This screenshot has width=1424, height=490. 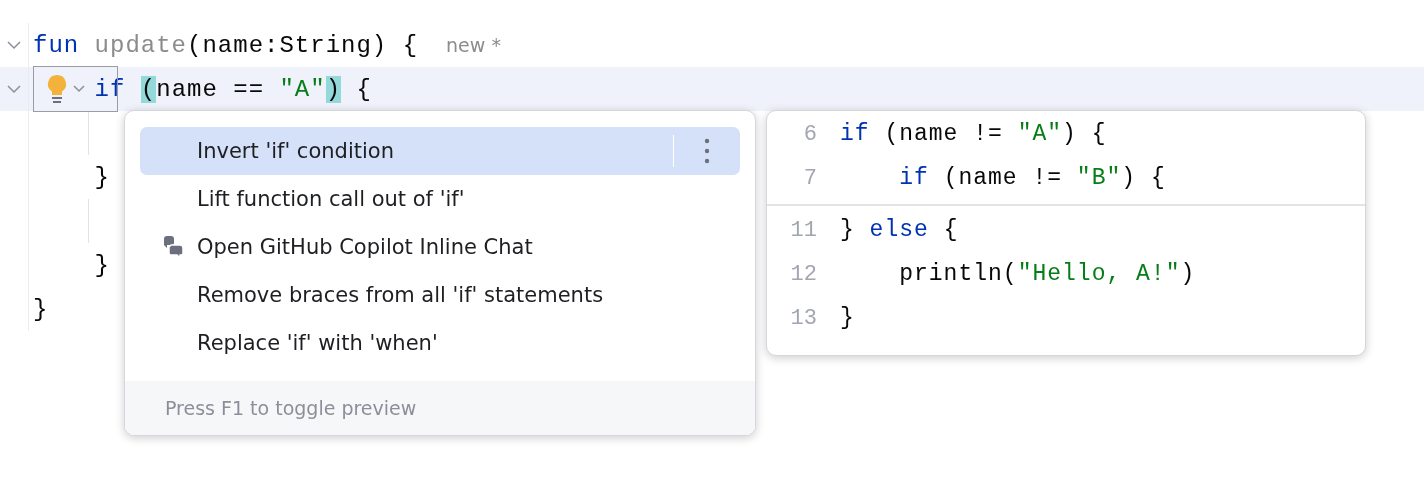 What do you see at coordinates (440, 199) in the screenshot?
I see `menu-item: Lift function call out of 'if'` at bounding box center [440, 199].